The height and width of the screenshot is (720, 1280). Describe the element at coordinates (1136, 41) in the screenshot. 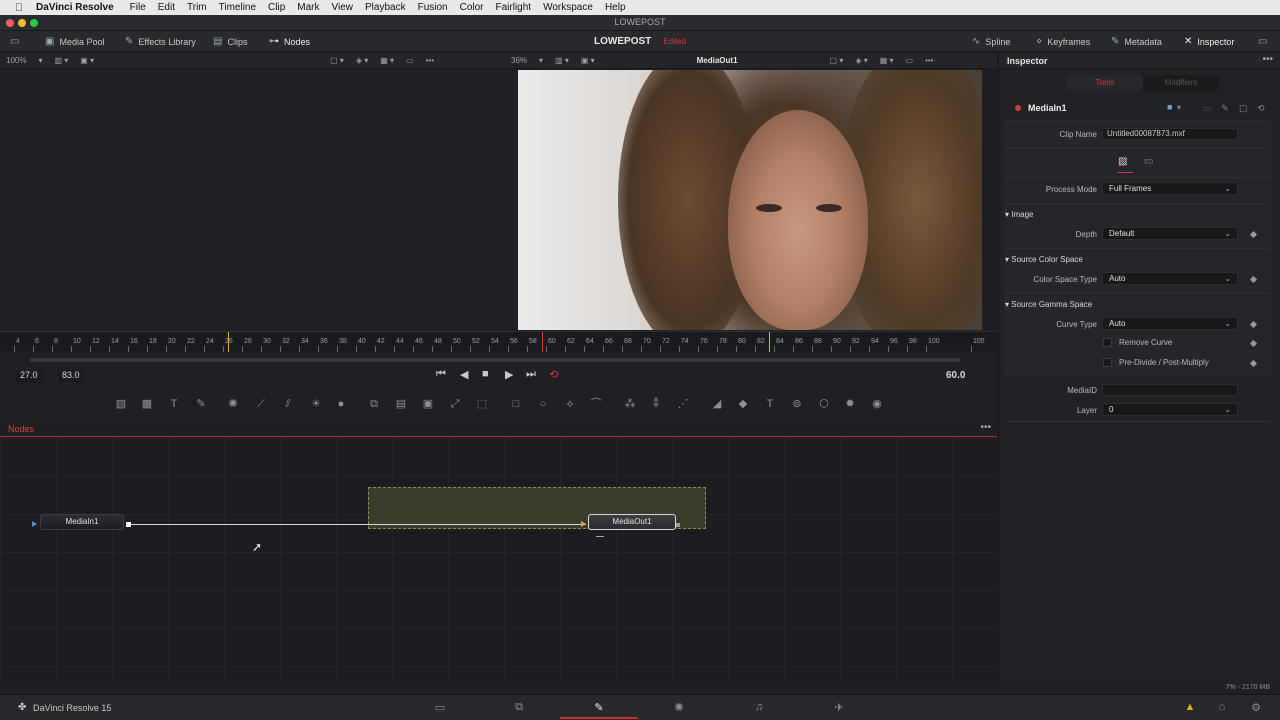

I see `metadata-button: ✎ Metadata` at that location.